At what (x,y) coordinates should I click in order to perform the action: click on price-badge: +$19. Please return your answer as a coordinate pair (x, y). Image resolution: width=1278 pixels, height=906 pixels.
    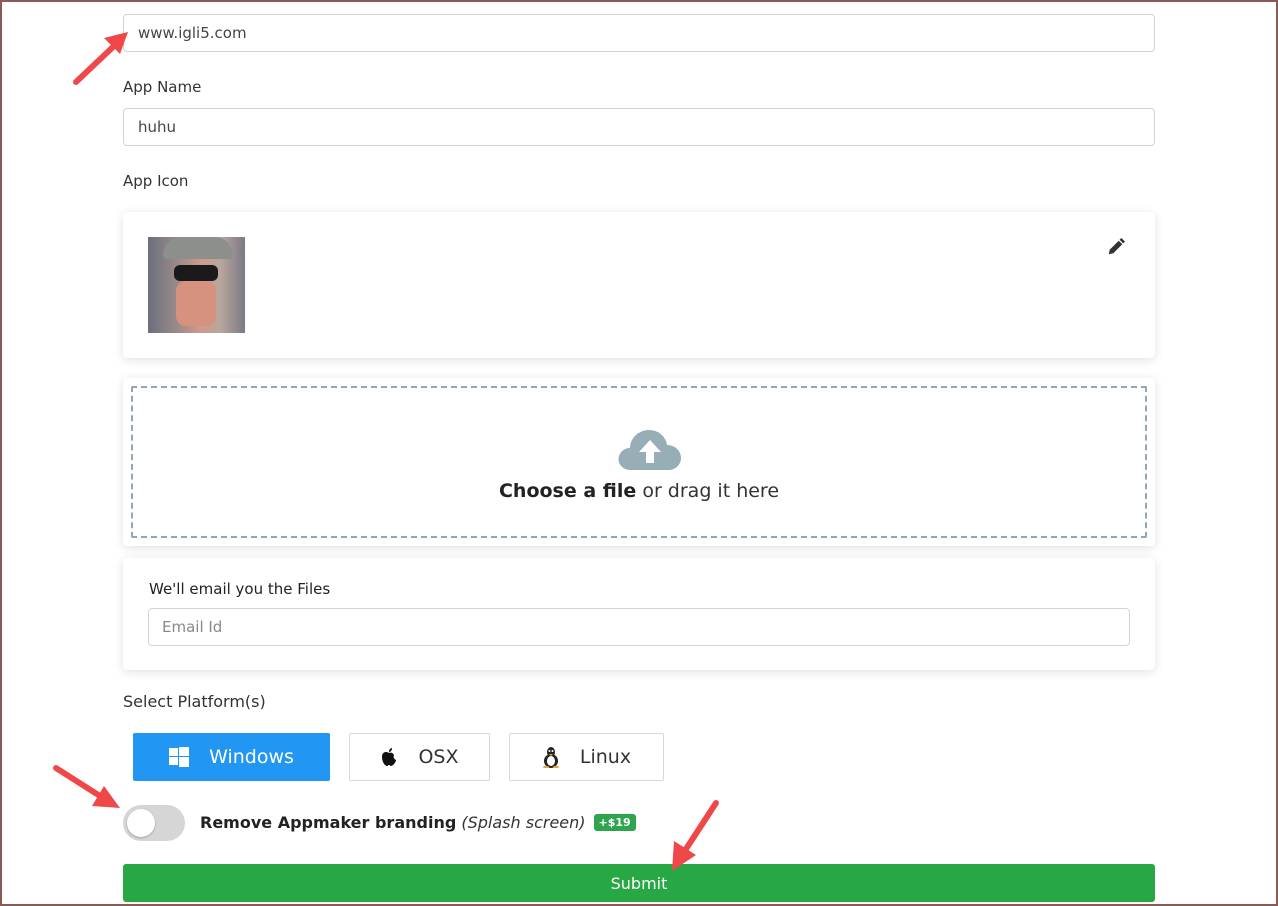
    Looking at the image, I should click on (614, 822).